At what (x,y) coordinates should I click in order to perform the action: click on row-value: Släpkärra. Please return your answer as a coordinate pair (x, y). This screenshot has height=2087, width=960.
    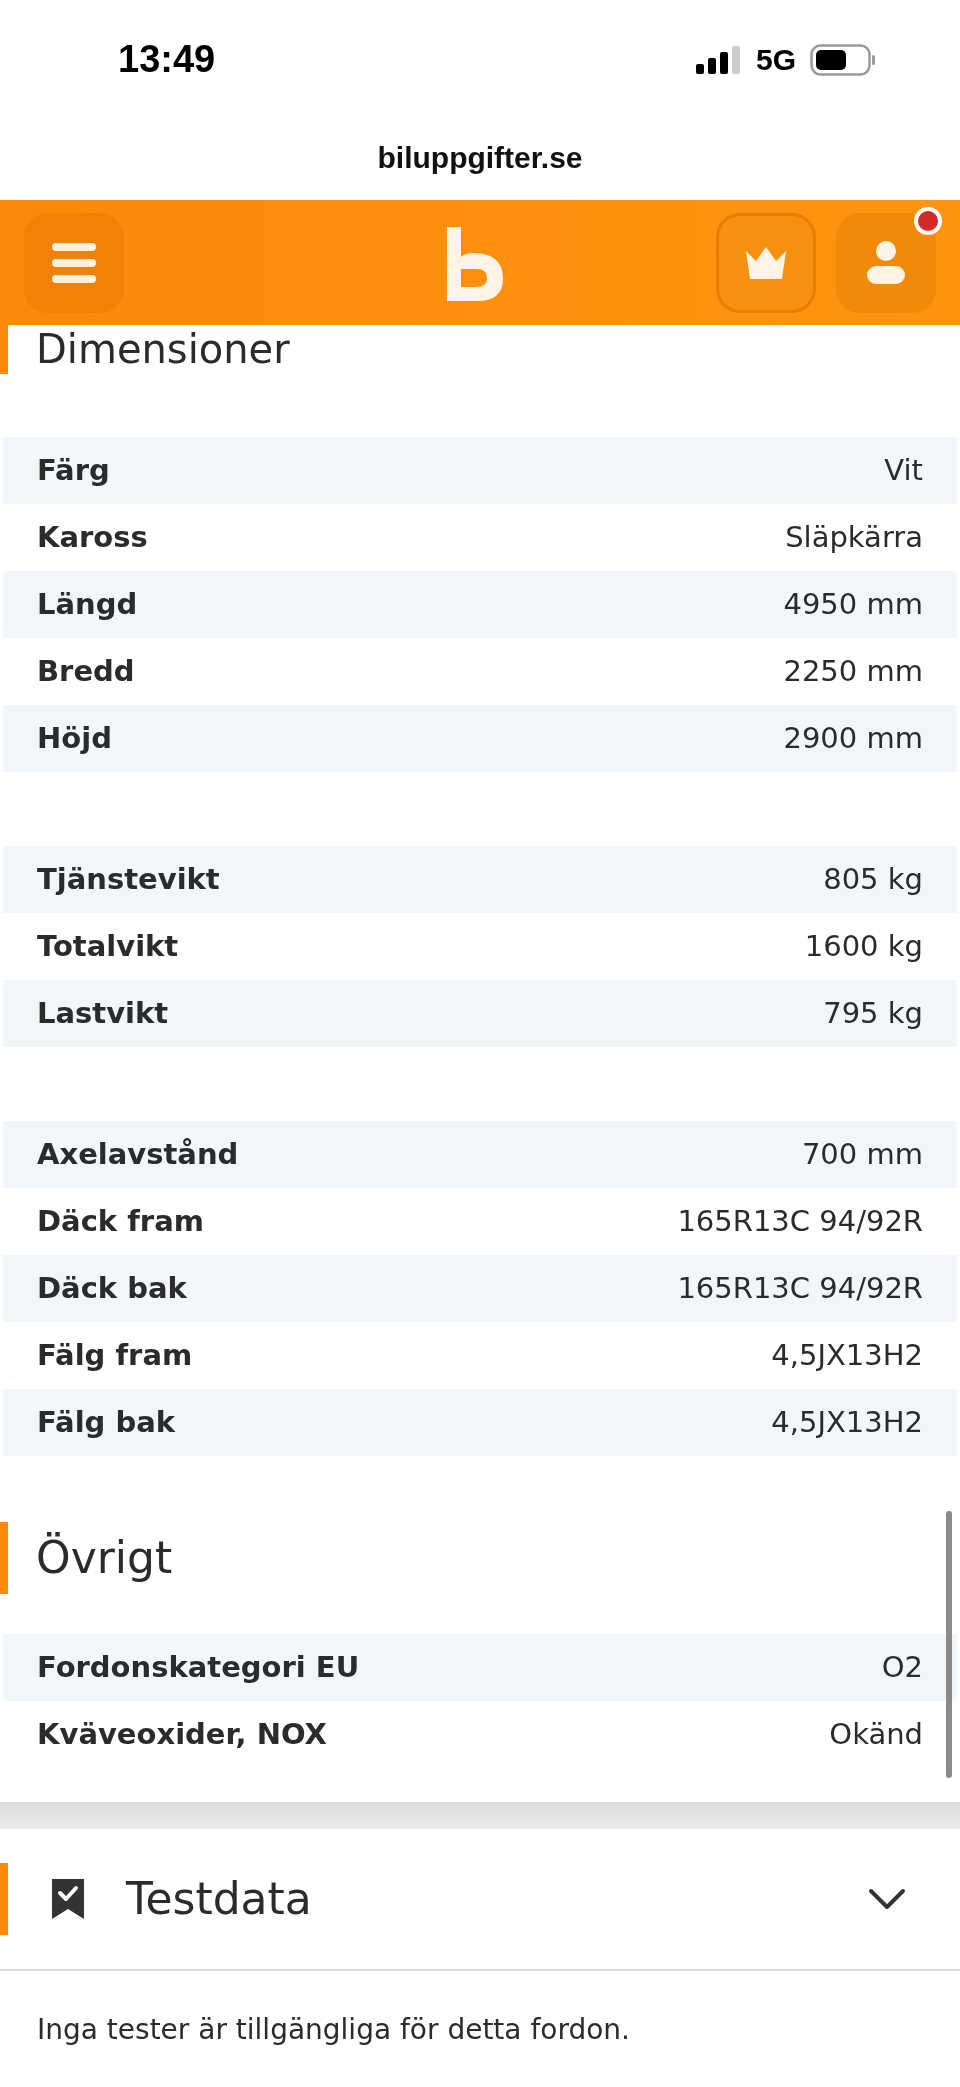
    Looking at the image, I should click on (854, 537).